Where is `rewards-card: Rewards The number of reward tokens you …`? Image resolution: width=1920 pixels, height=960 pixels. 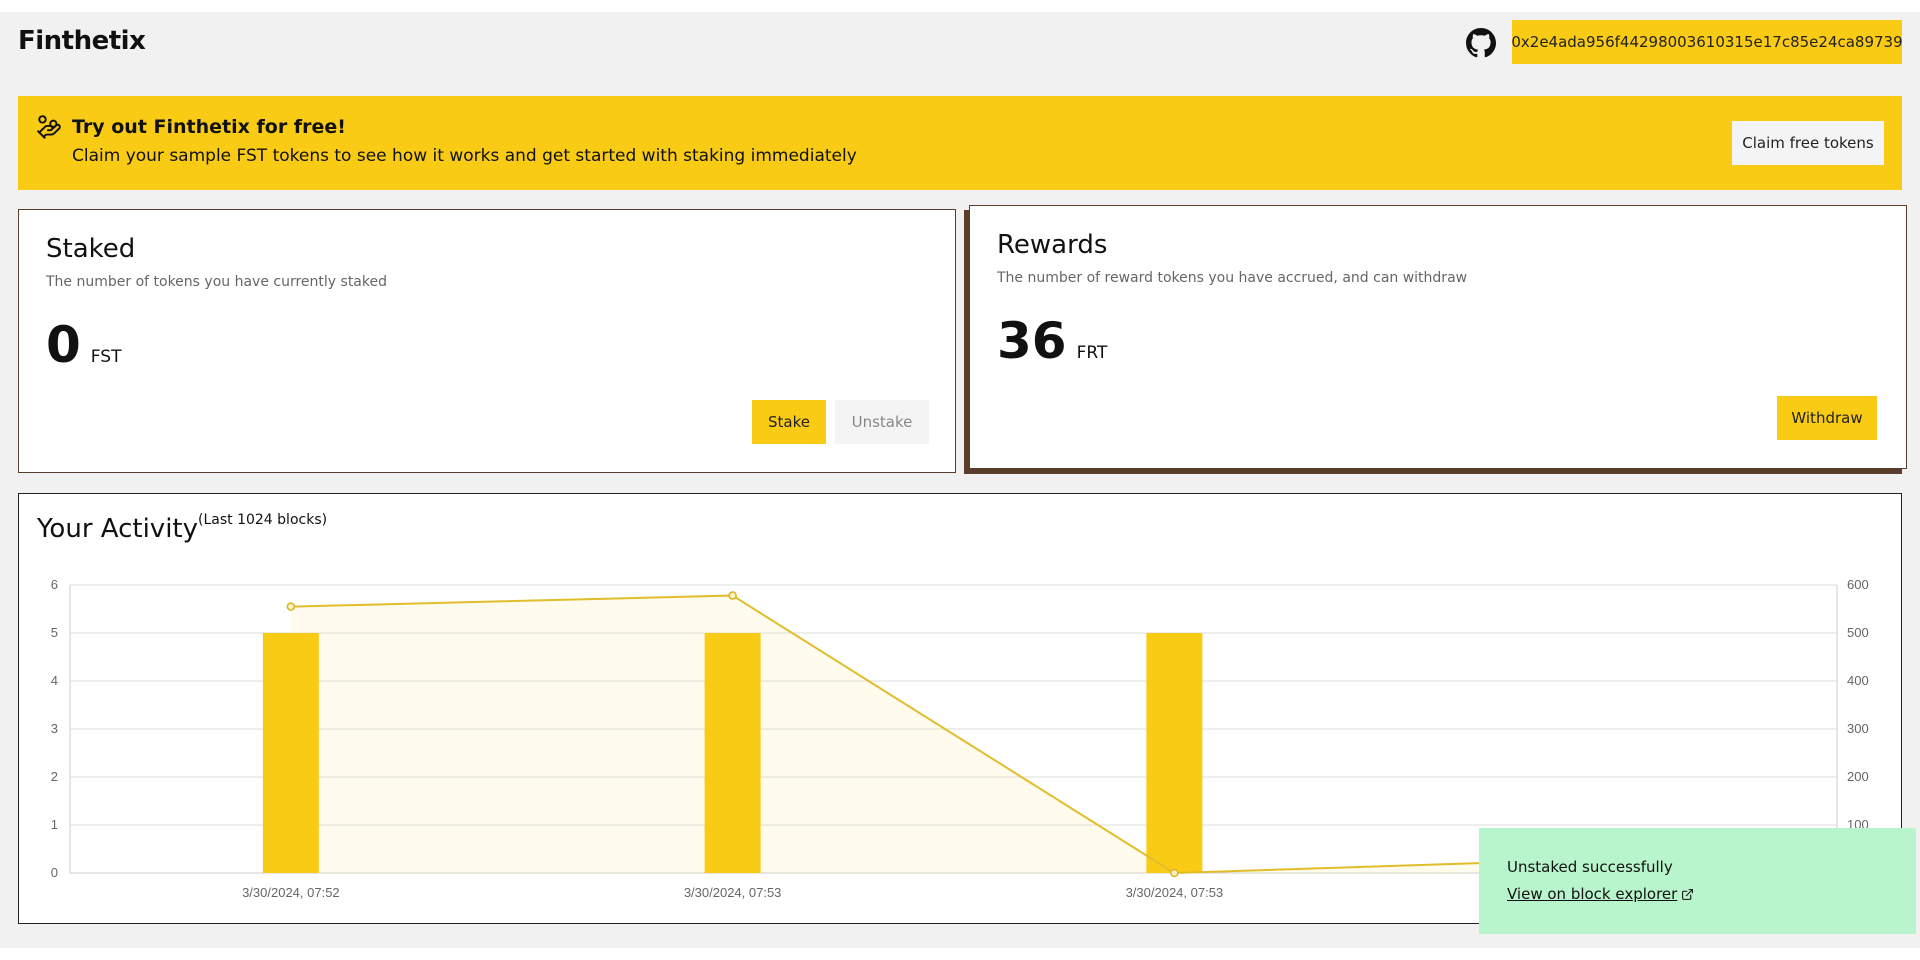
rewards-card: Rewards The number of reward tokens you … is located at coordinates (1438, 337).